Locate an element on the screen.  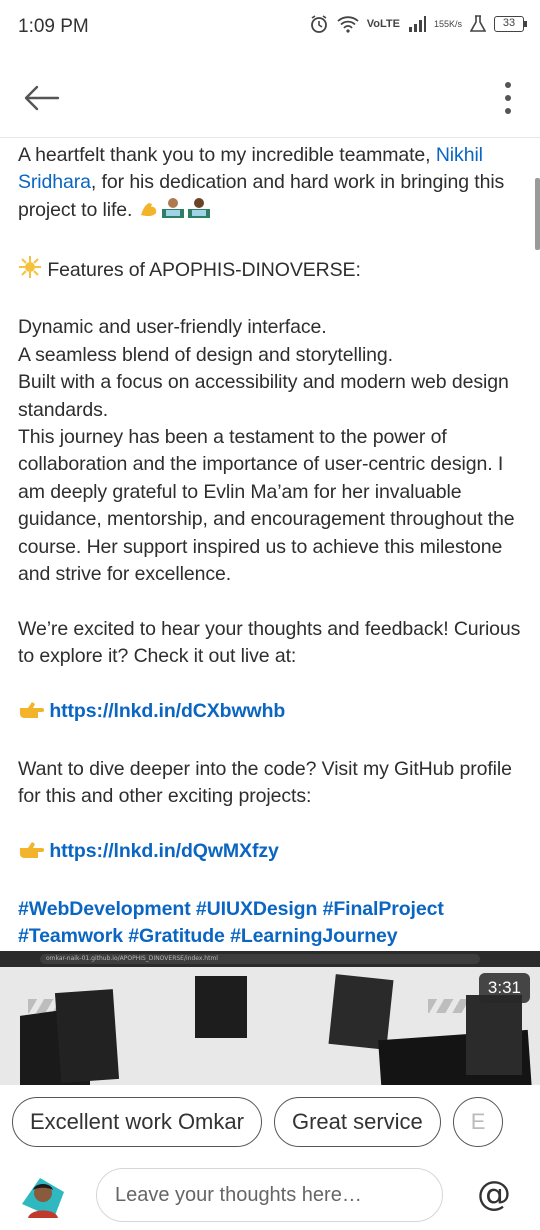
alarm-icon is located at coordinates (319, 24).